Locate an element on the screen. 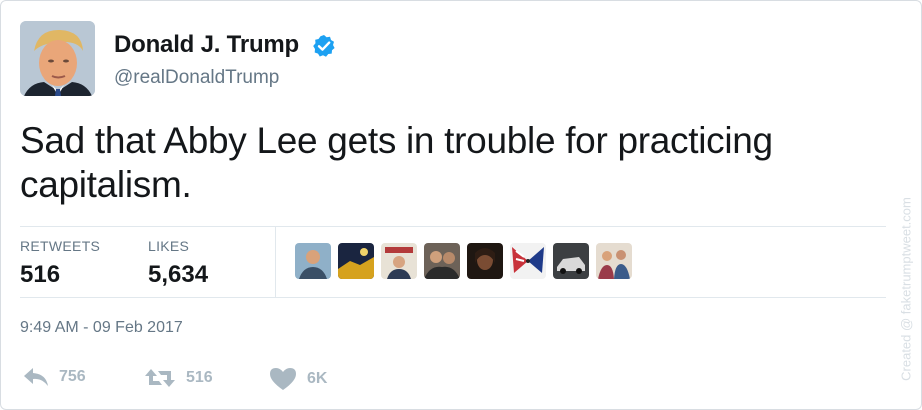 The image size is (922, 410). watermark-text: Created @ faketrumptweet.com is located at coordinates (906, 289).